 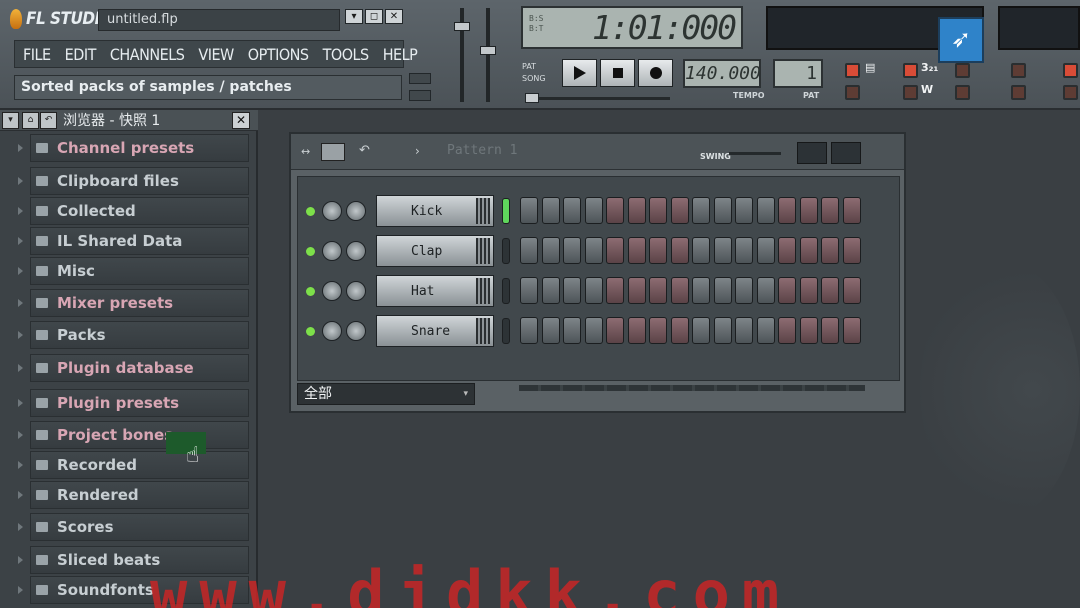 What do you see at coordinates (534, 73) in the screenshot?
I see `pat-song-switch: PAT SONG` at bounding box center [534, 73].